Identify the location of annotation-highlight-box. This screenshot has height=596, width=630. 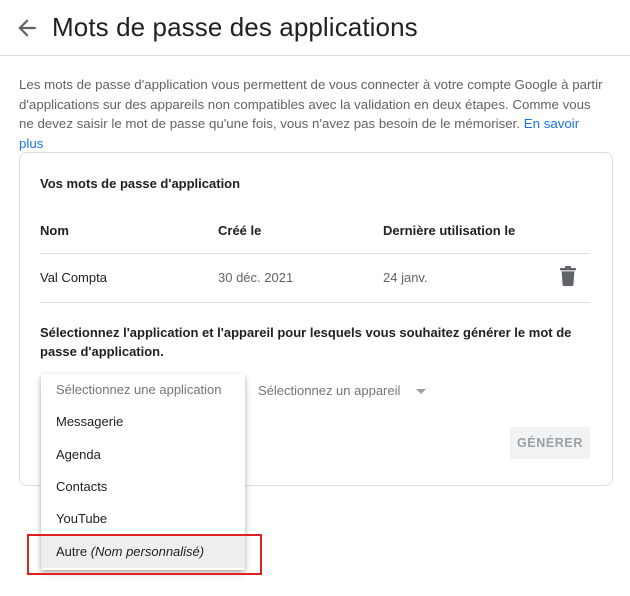
(144, 554).